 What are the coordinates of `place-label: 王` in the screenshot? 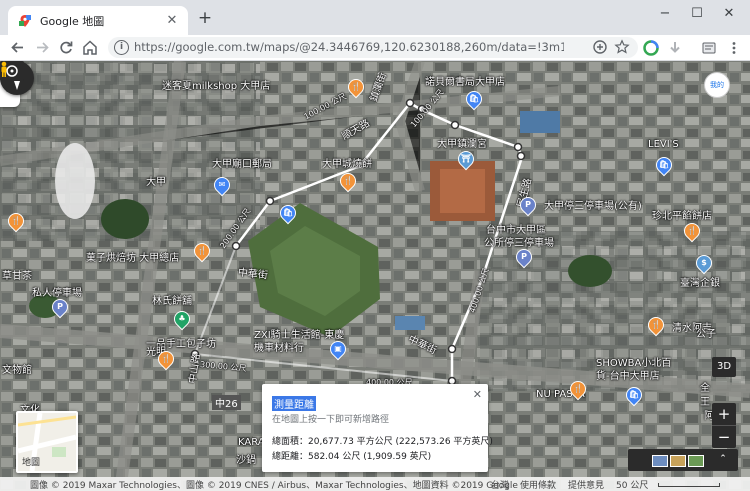 It's located at (705, 402).